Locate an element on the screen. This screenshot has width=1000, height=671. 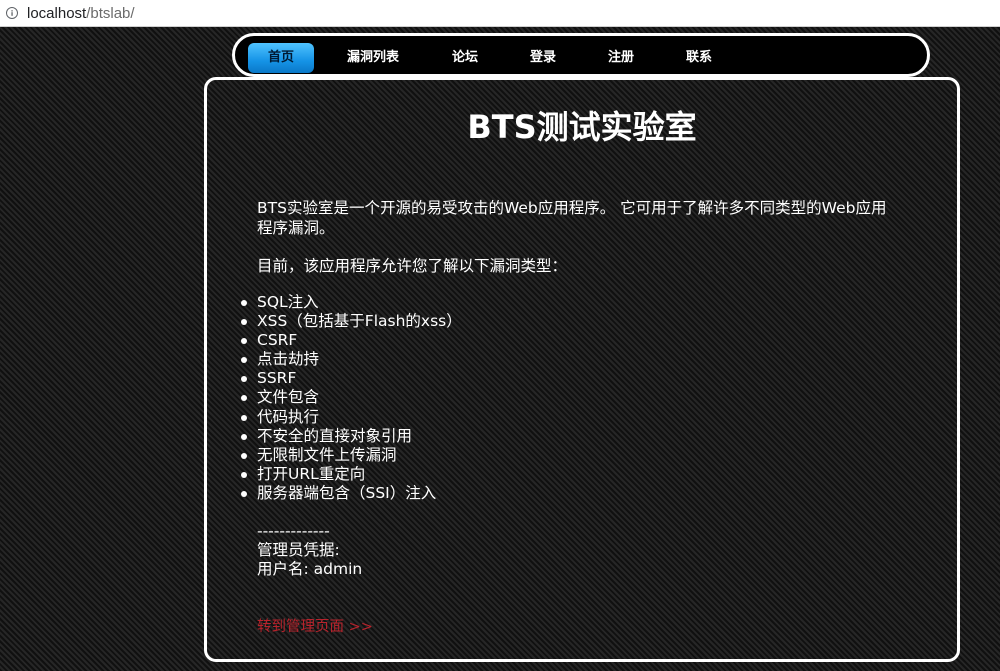
list-item: 不安全的直接对象引用 is located at coordinates (351, 436).